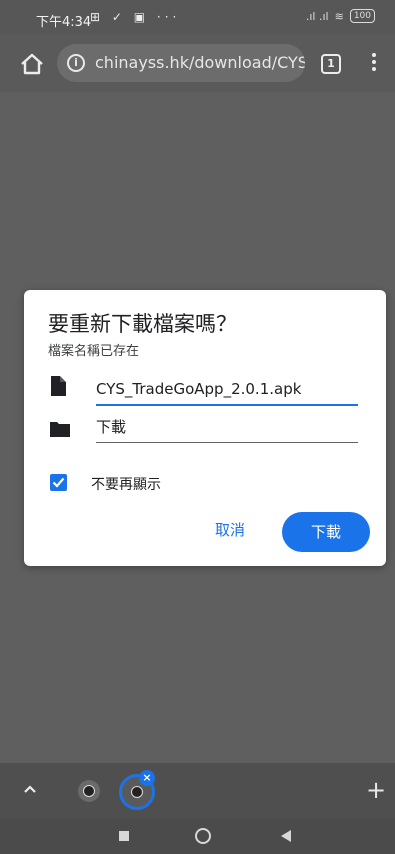  What do you see at coordinates (374, 64) in the screenshot?
I see `more-menu-icon` at bounding box center [374, 64].